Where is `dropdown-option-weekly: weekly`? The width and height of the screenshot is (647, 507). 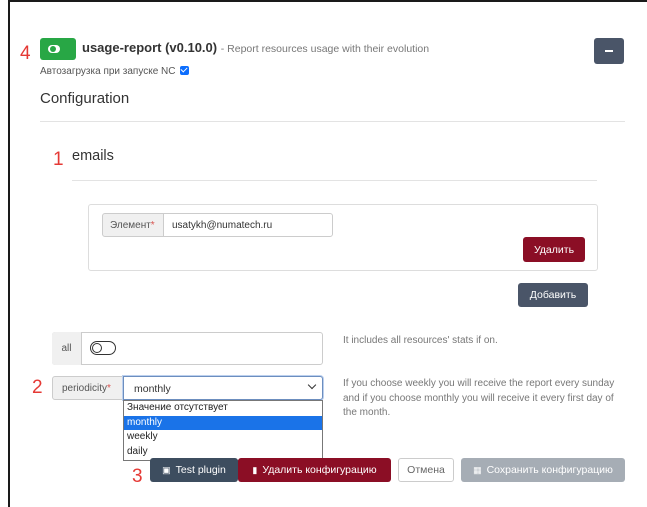 dropdown-option-weekly: weekly is located at coordinates (223, 437).